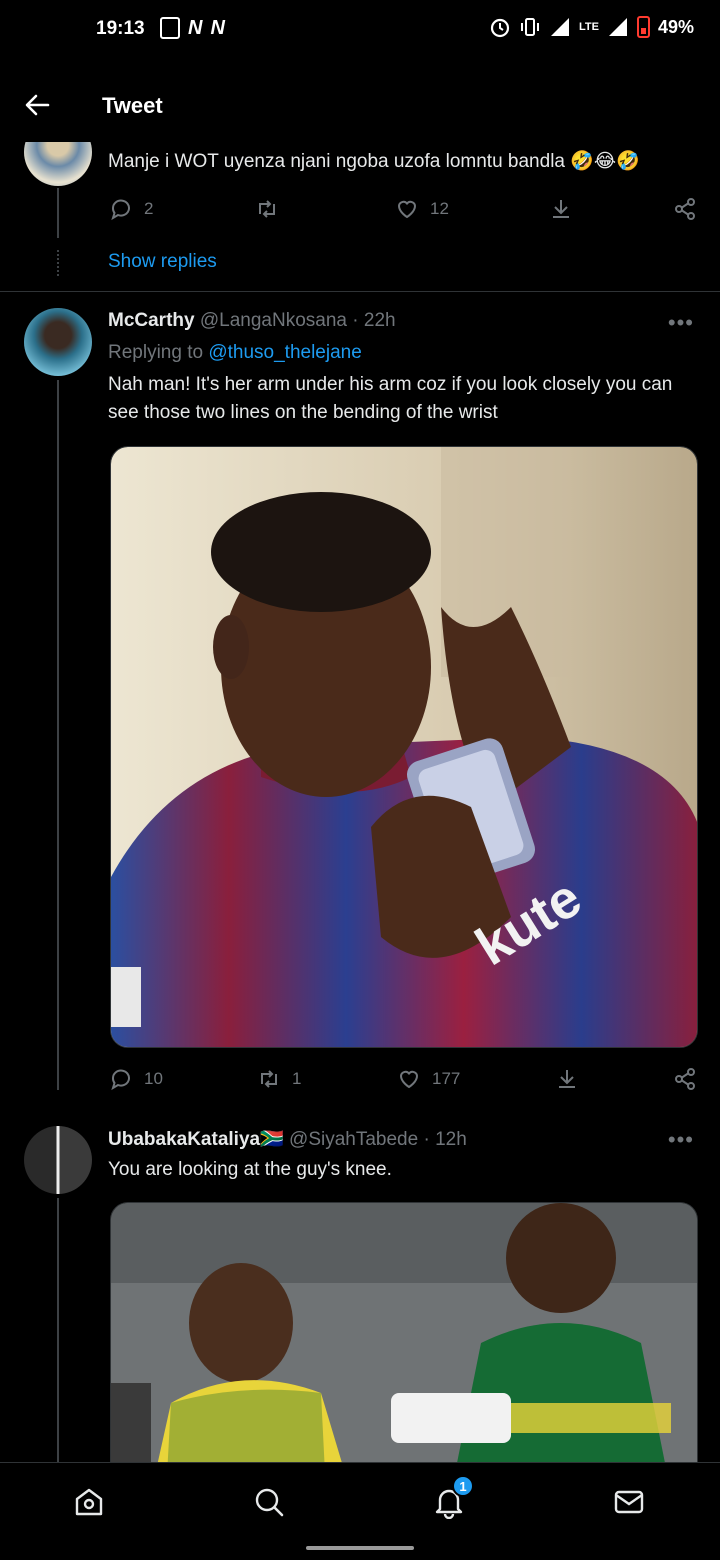 The height and width of the screenshot is (1560, 720). What do you see at coordinates (89, 1502) in the screenshot?
I see `home-icon` at bounding box center [89, 1502].